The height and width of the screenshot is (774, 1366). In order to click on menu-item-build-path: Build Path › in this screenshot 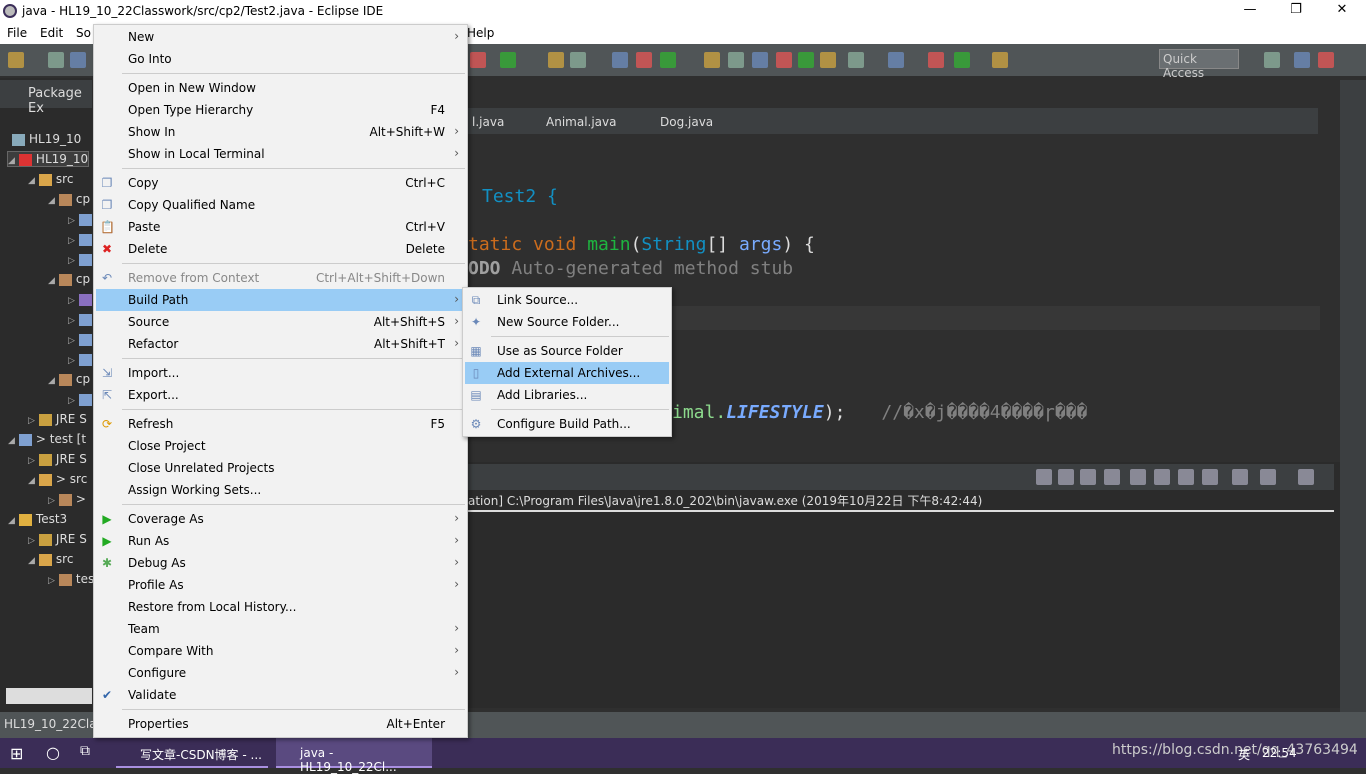, I will do `click(280, 300)`.